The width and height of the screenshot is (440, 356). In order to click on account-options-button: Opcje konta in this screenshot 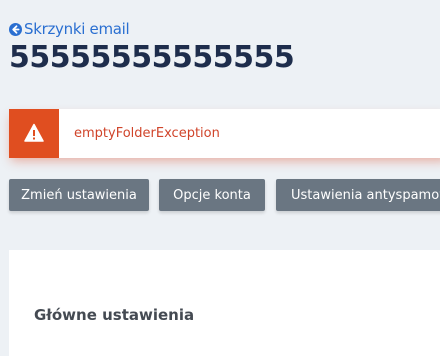, I will do `click(212, 195)`.